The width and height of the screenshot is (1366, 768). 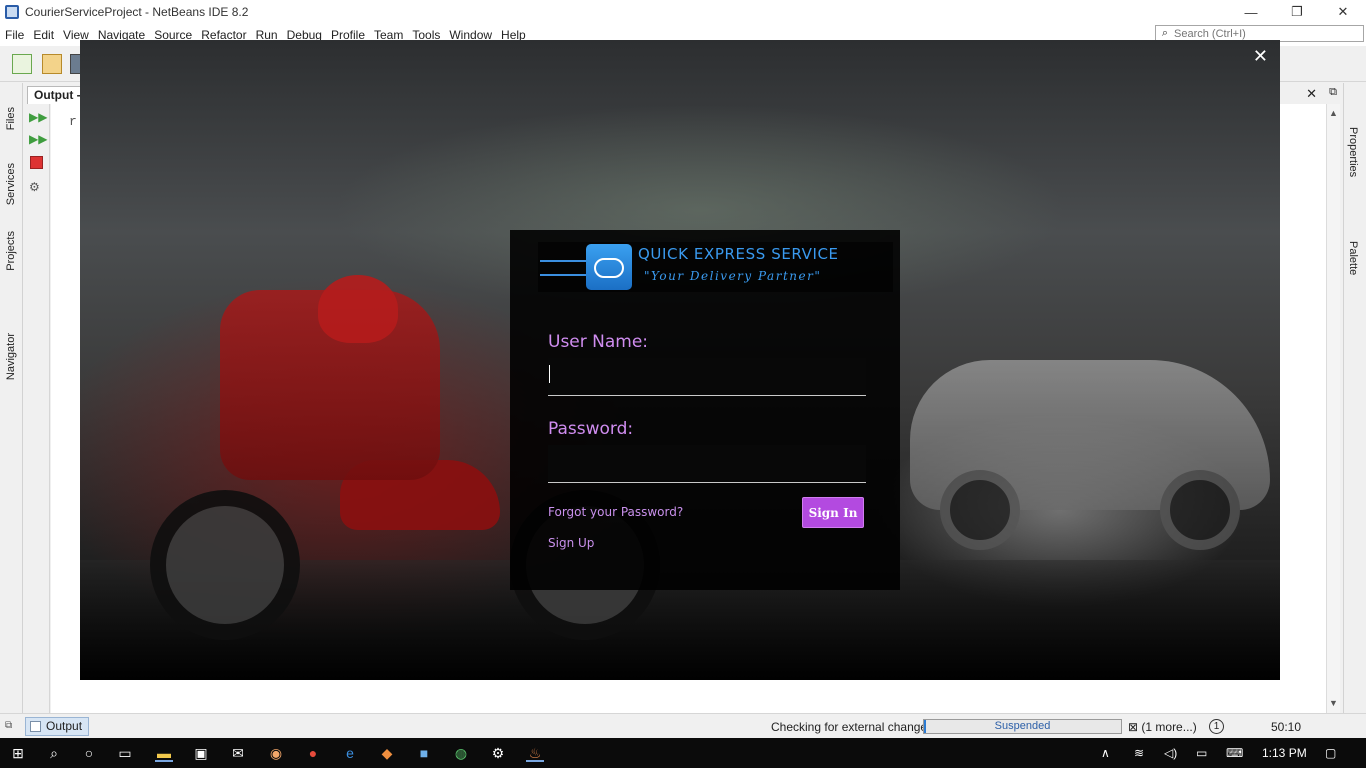 I want to click on output-window-icon, so click(x=35, y=726).